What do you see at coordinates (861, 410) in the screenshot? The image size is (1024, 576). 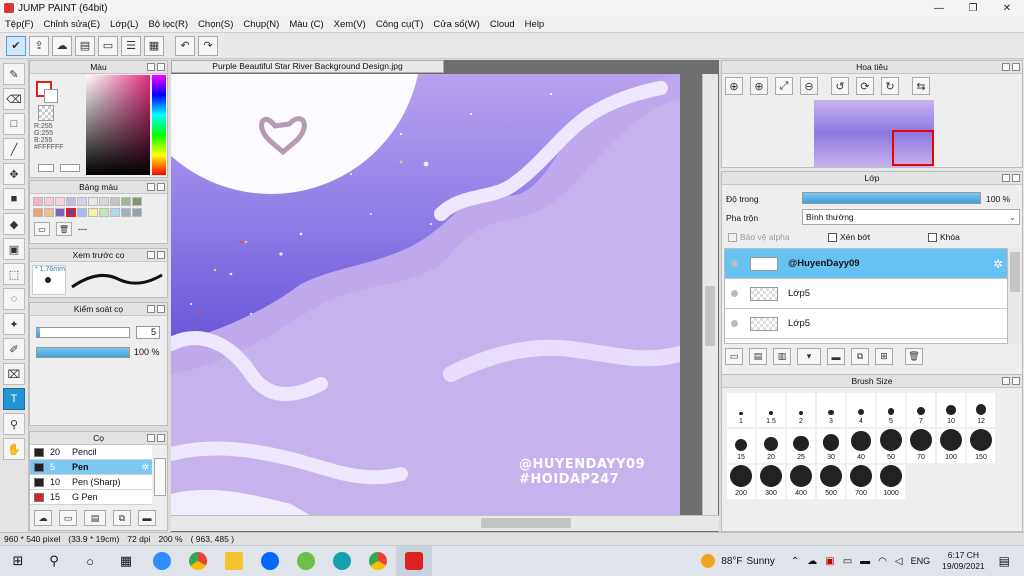 I see `brush-size-cell: 4` at bounding box center [861, 410].